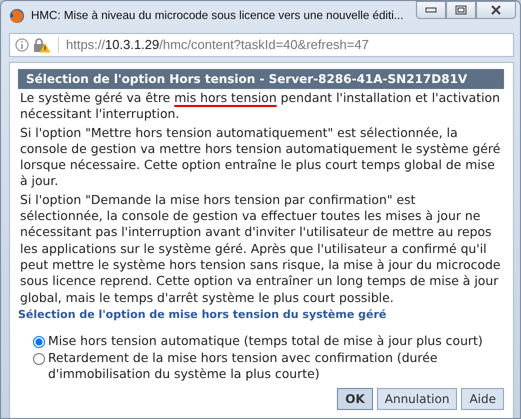 Image resolution: width=521 pixels, height=419 pixels. Describe the element at coordinates (243, 366) in the screenshot. I see `option-label: Retardement de la mise hors tension avec confirmation (durée d'immobilisation du système la plus courte)` at that location.